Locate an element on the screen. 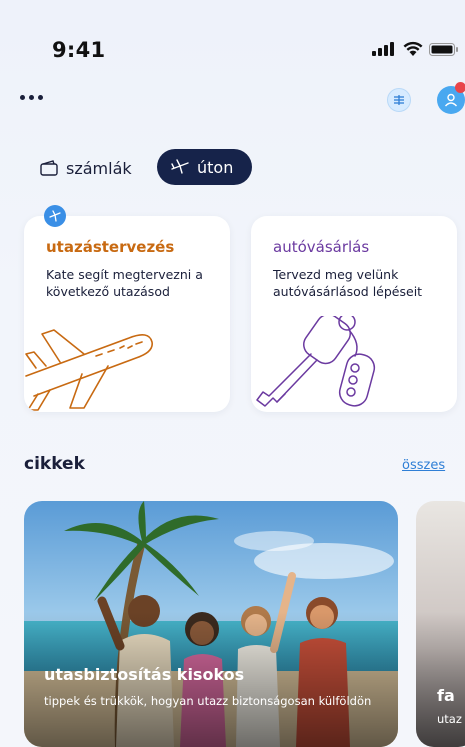 This screenshot has height=747, width=465. tab-uton-label: úton is located at coordinates (215, 167).